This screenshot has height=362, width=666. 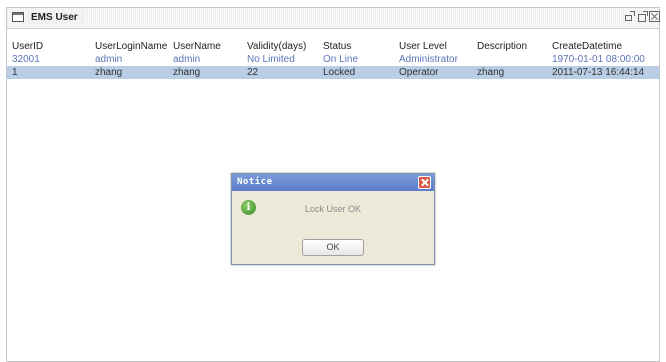 I want to click on ok-button: OK, so click(x=333, y=247).